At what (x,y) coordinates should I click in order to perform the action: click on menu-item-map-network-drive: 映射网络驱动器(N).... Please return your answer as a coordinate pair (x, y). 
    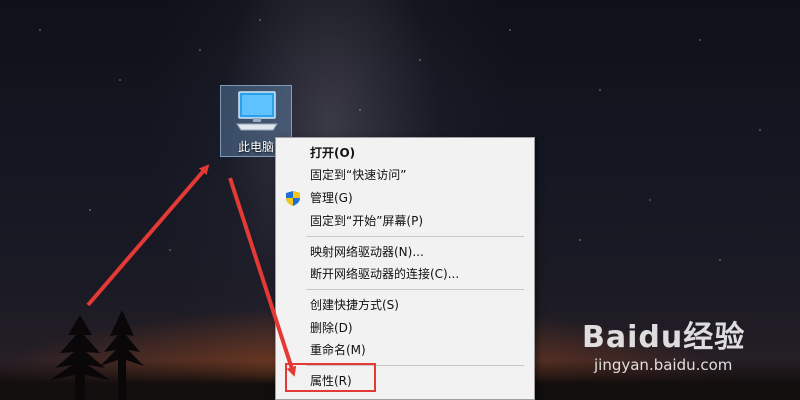
    Looking at the image, I should click on (405, 252).